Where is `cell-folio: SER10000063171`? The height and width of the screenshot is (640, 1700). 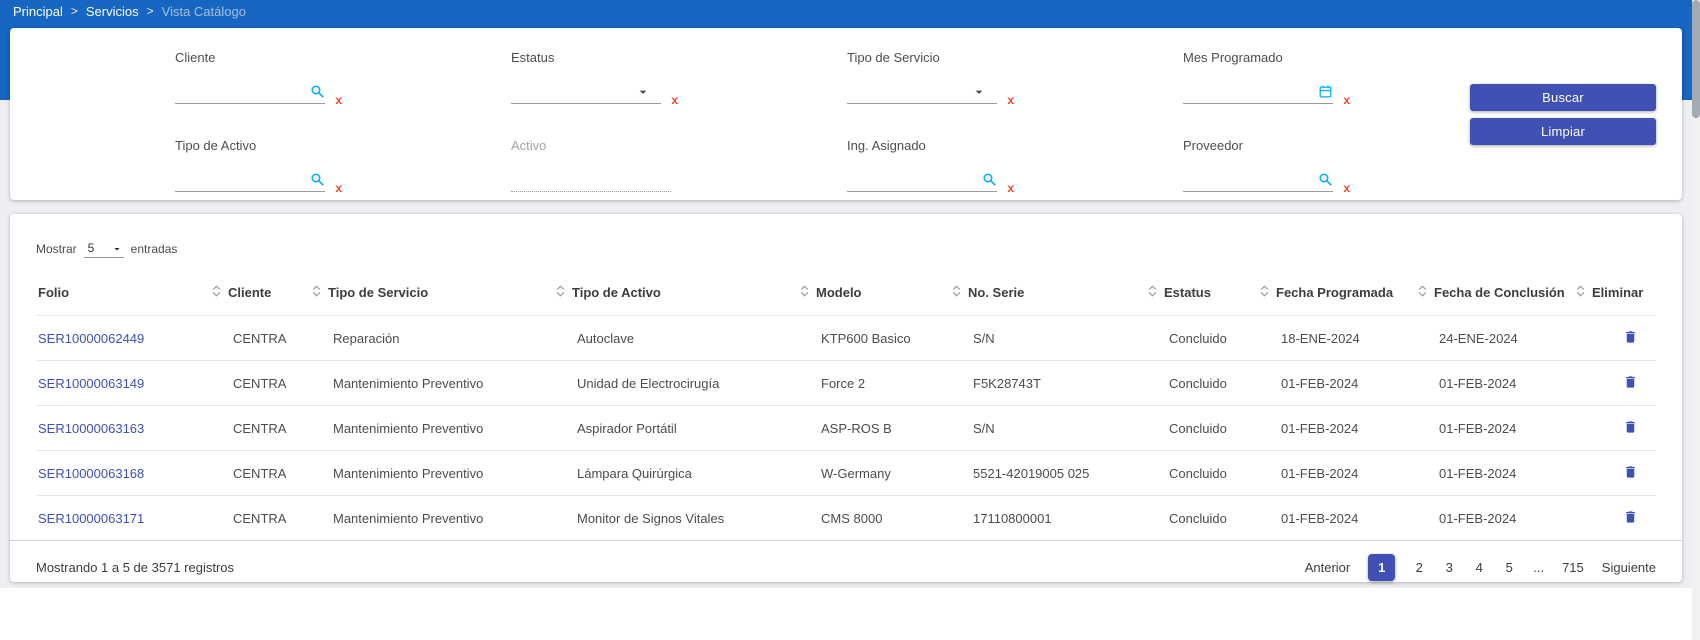 cell-folio: SER10000063171 is located at coordinates (124, 518).